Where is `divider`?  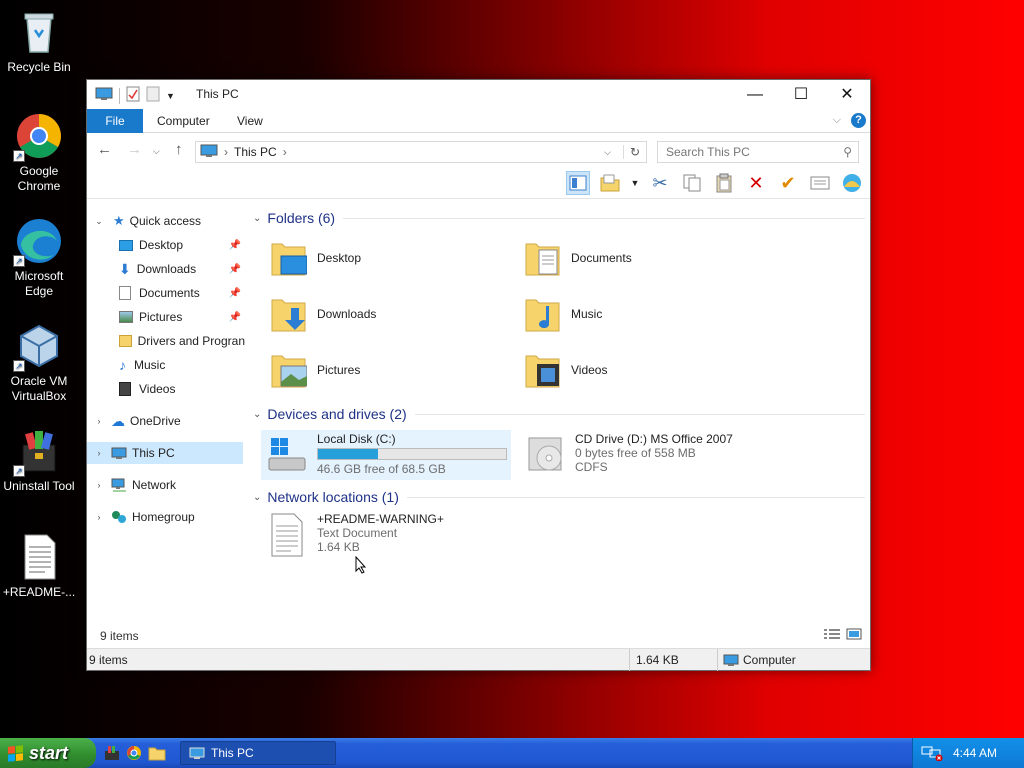
divider is located at coordinates (639, 414).